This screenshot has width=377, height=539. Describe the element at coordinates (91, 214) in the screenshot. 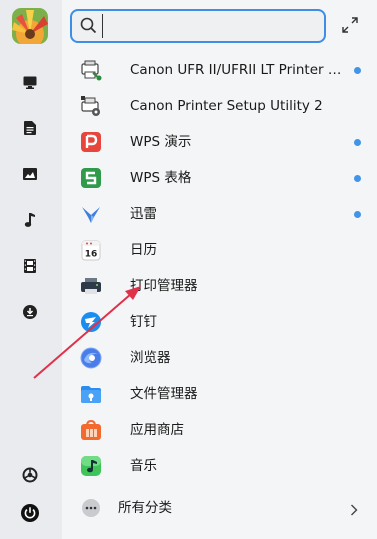

I see `thunder-icon` at that location.